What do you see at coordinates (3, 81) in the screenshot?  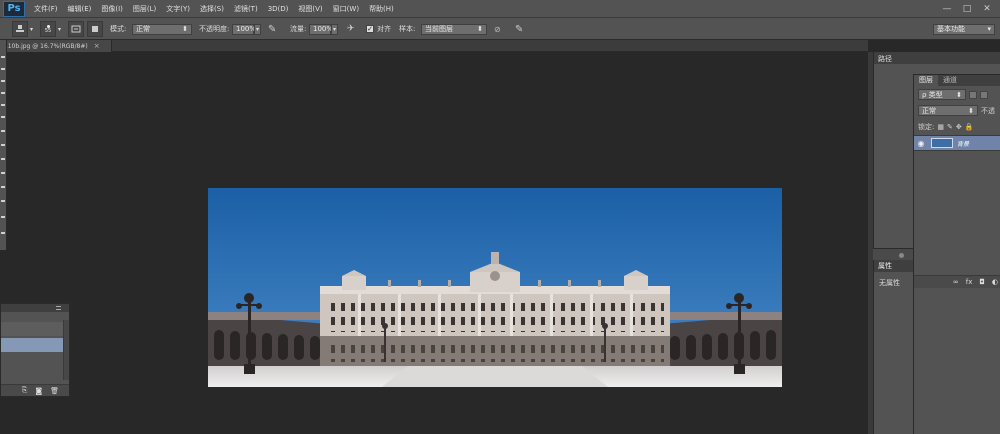 I see `lasso-tool-icon` at bounding box center [3, 81].